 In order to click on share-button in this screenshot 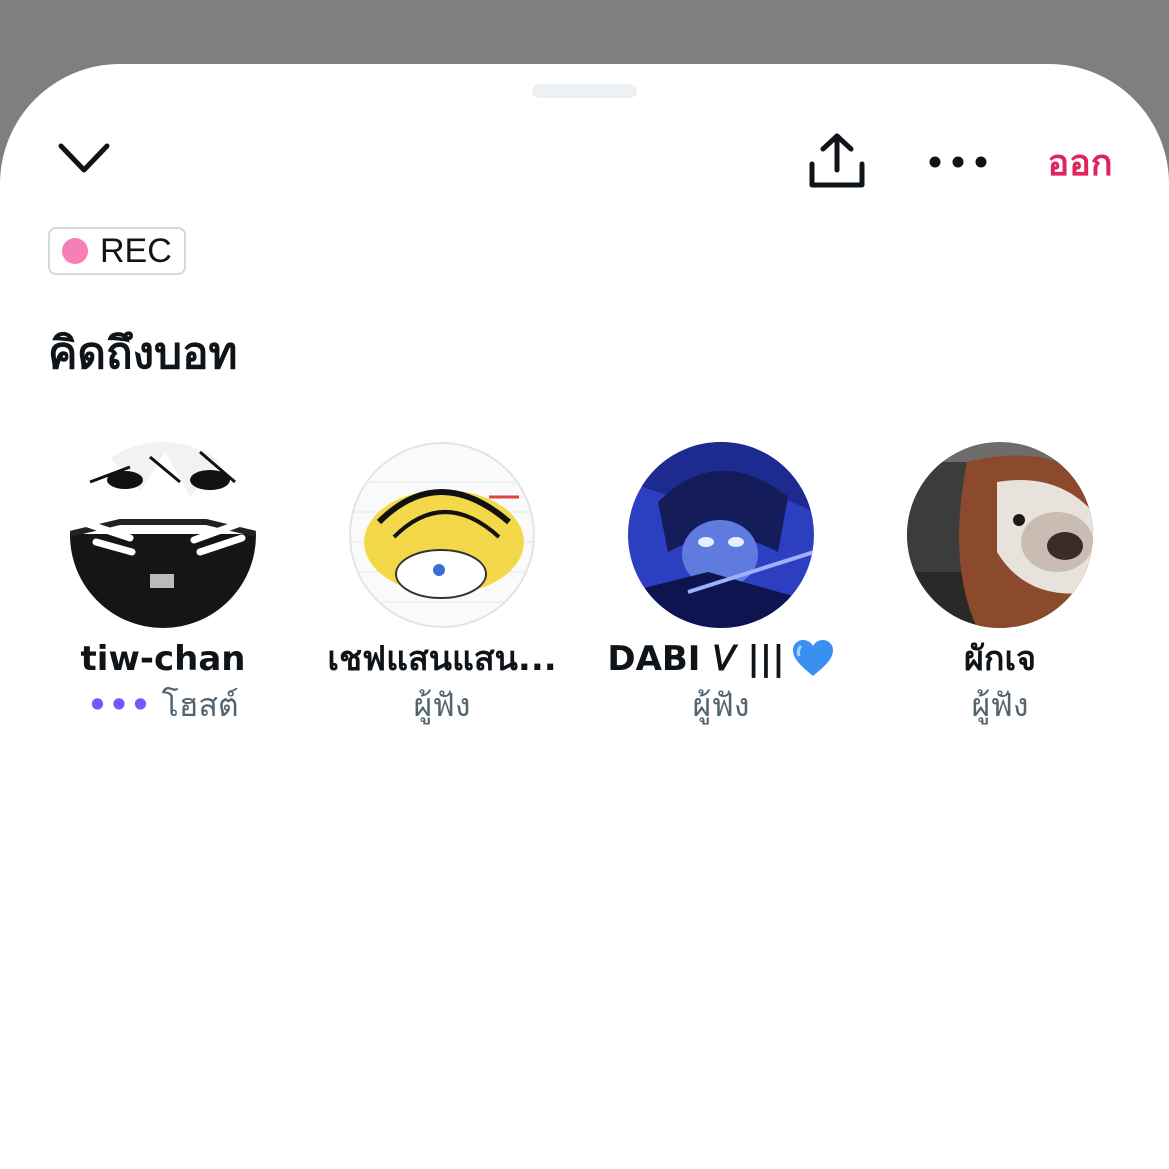, I will do `click(837, 161)`.